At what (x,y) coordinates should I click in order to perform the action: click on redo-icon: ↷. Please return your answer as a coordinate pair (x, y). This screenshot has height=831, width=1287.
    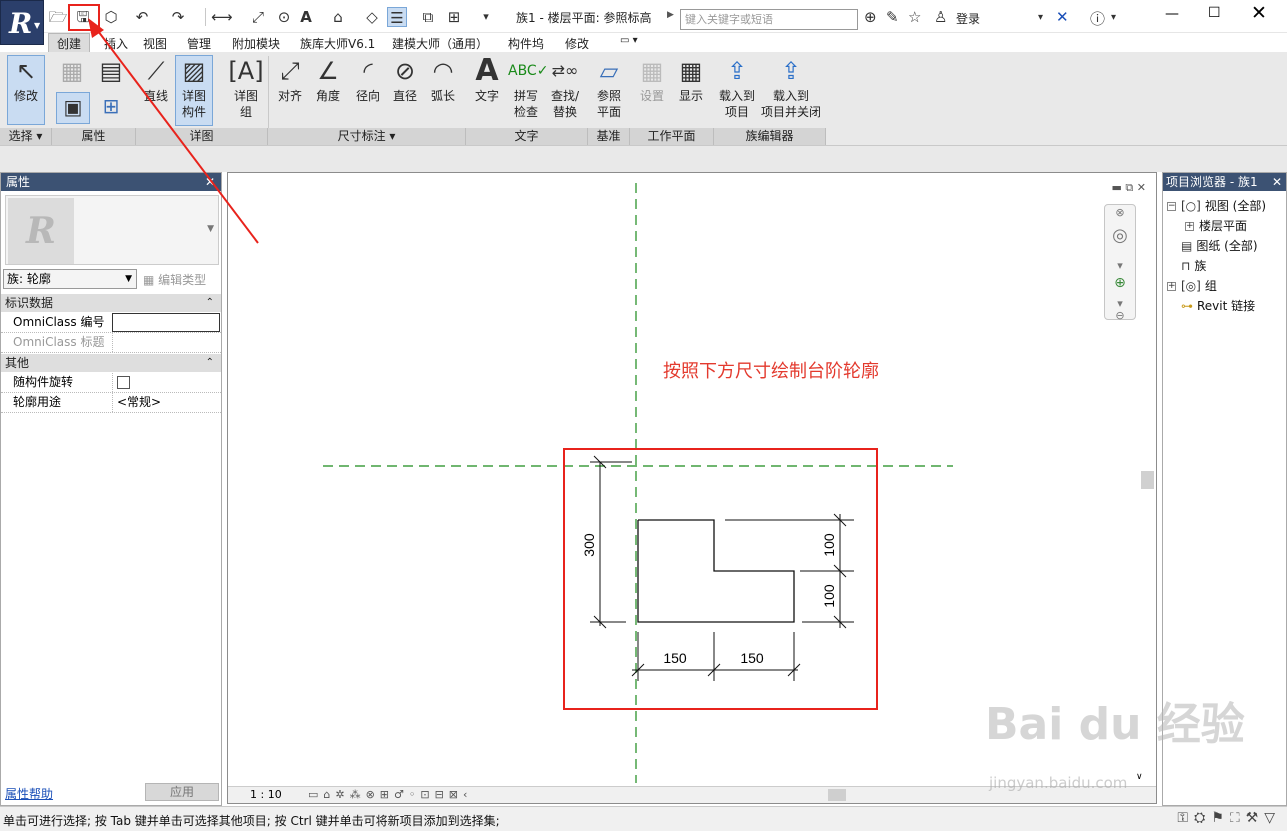
    Looking at the image, I should click on (178, 17).